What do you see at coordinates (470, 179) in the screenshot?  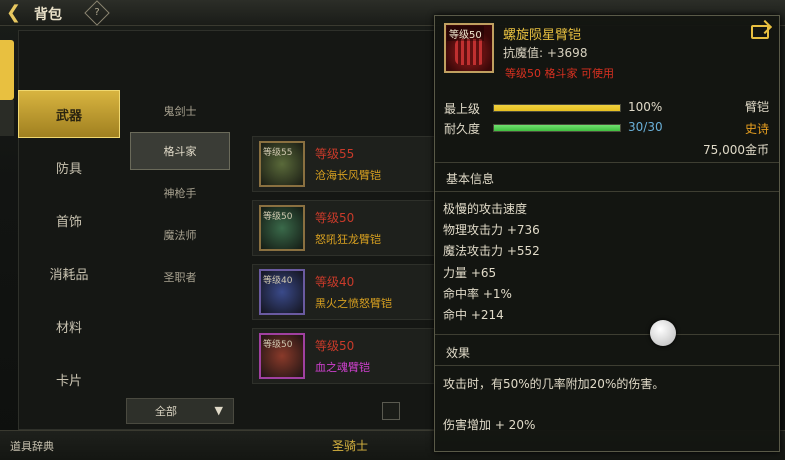 I see `section-basic-info: 基本信息` at bounding box center [470, 179].